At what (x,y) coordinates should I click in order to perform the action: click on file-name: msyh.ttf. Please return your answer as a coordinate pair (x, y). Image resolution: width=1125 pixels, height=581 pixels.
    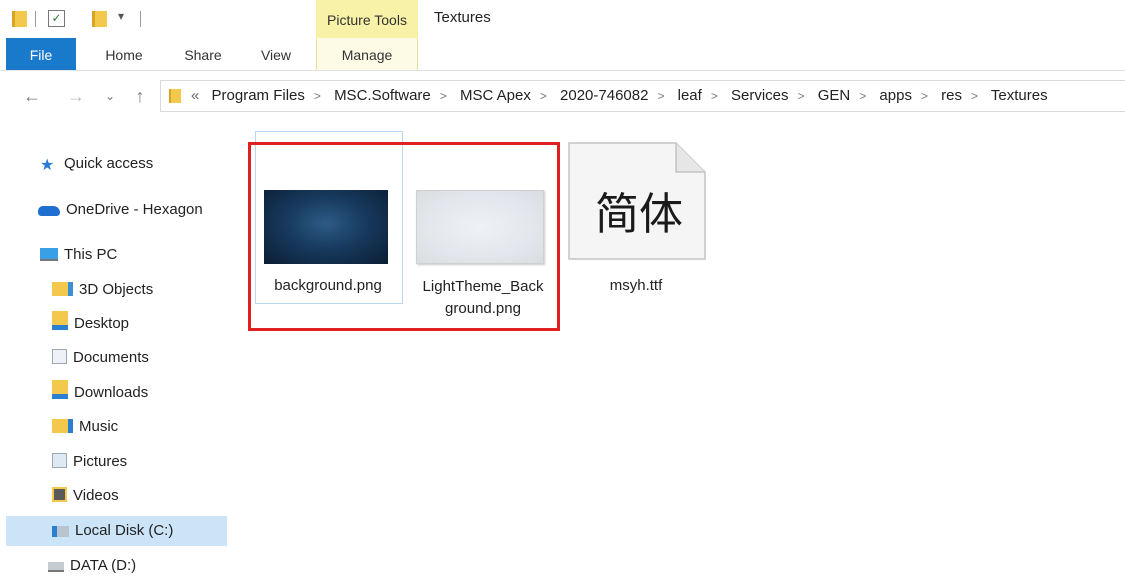
    Looking at the image, I should click on (636, 285).